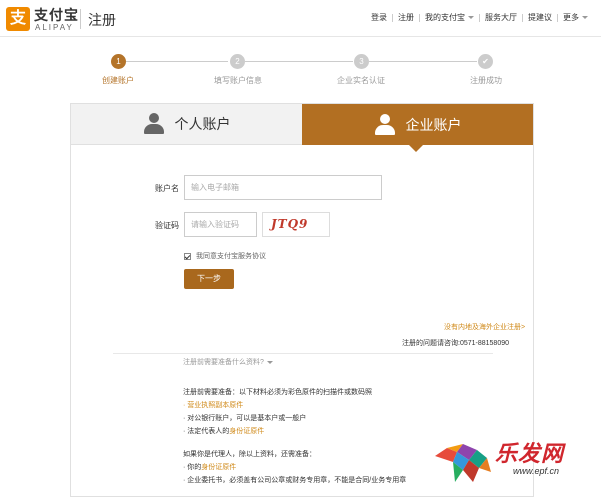  I want to click on watermark-url-text: www.epf.cn, so click(536, 471).